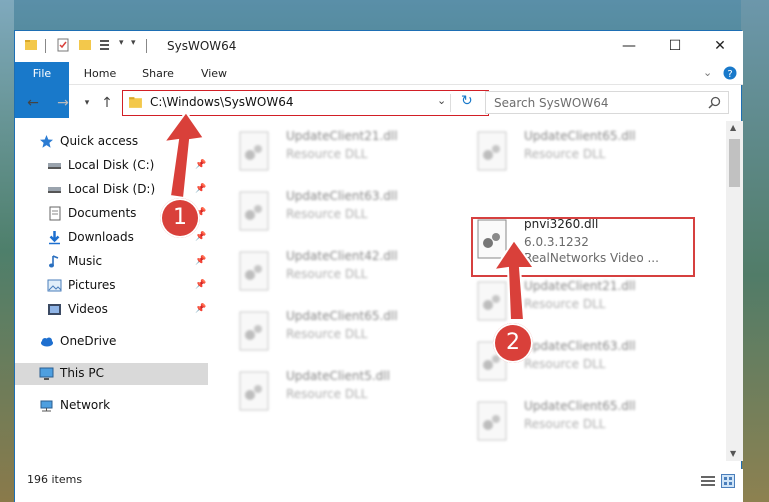 The width and height of the screenshot is (769, 502). I want to click on documents-icon, so click(55, 213).